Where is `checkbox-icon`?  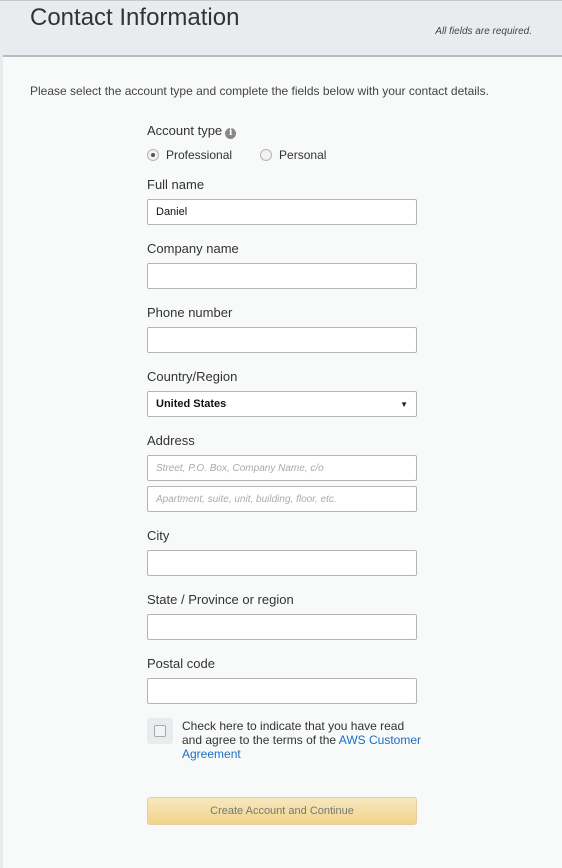 checkbox-icon is located at coordinates (160, 731).